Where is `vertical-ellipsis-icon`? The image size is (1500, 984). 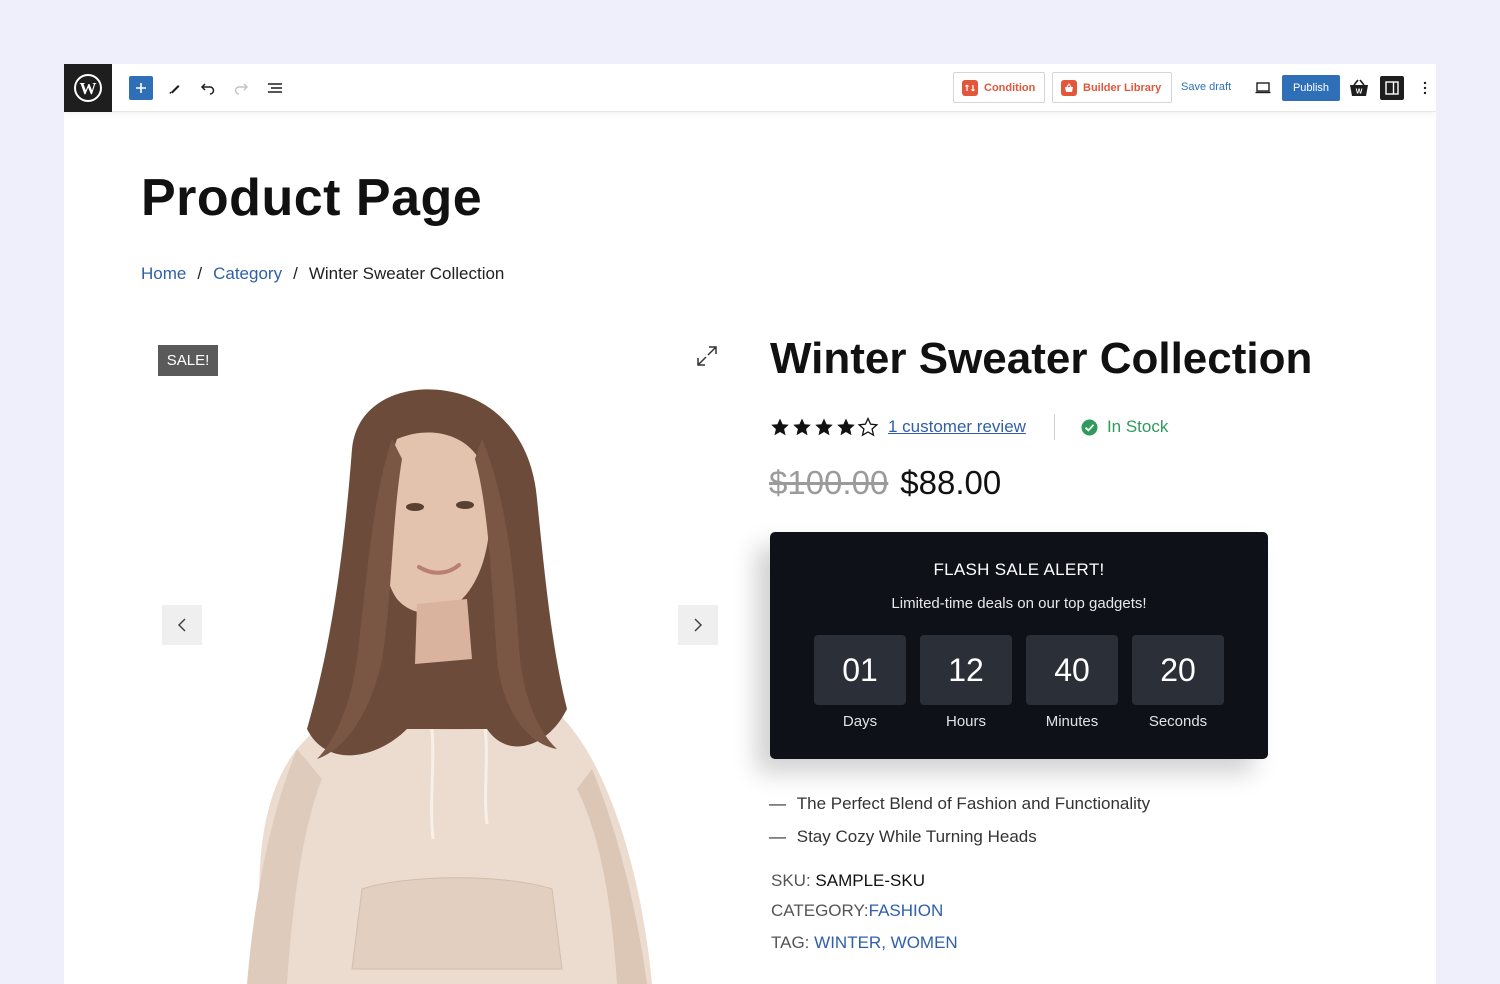 vertical-ellipsis-icon is located at coordinates (1425, 88).